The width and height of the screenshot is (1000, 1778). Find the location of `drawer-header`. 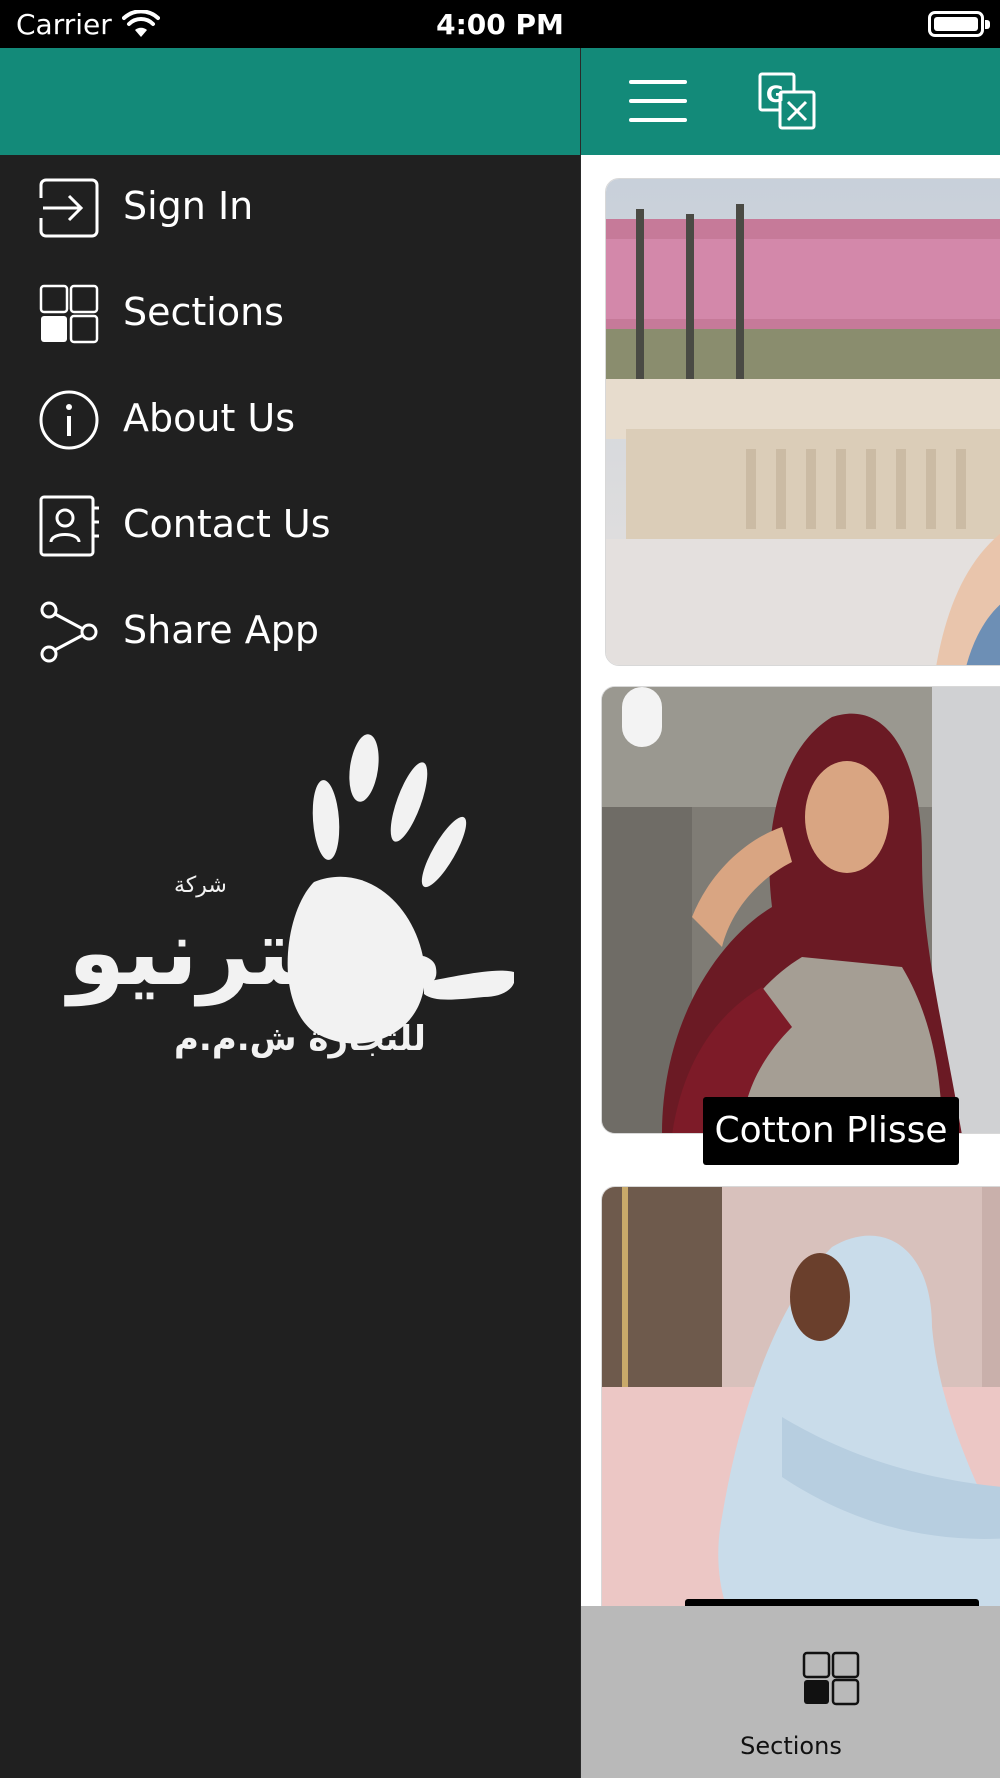

drawer-header is located at coordinates (290, 101).